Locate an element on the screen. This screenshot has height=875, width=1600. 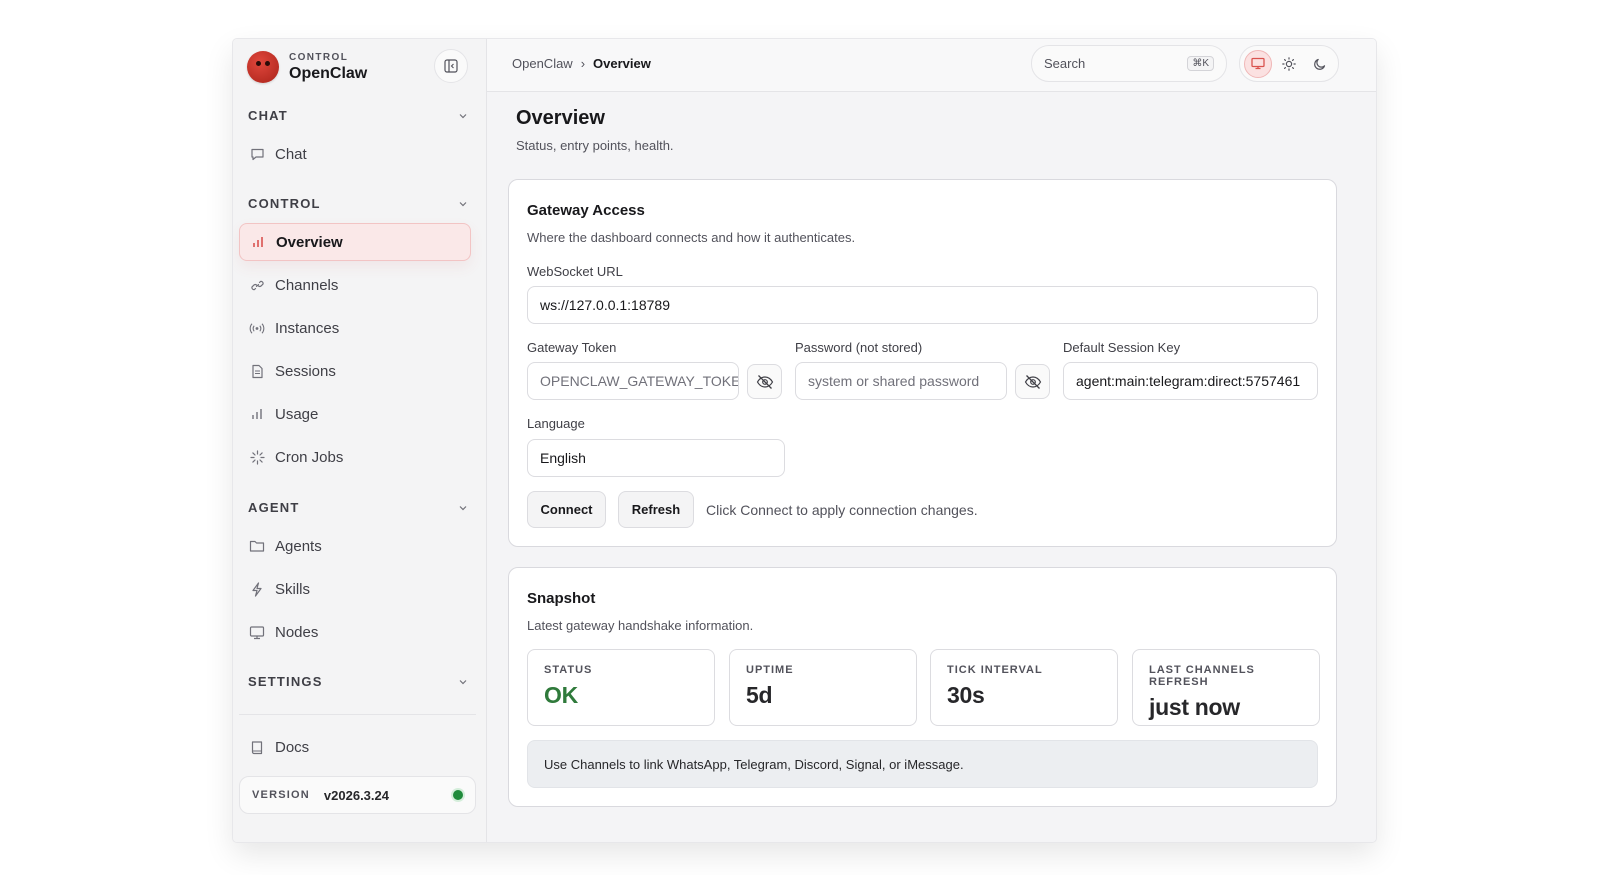
brand-kicker: CONTROL is located at coordinates (319, 57).